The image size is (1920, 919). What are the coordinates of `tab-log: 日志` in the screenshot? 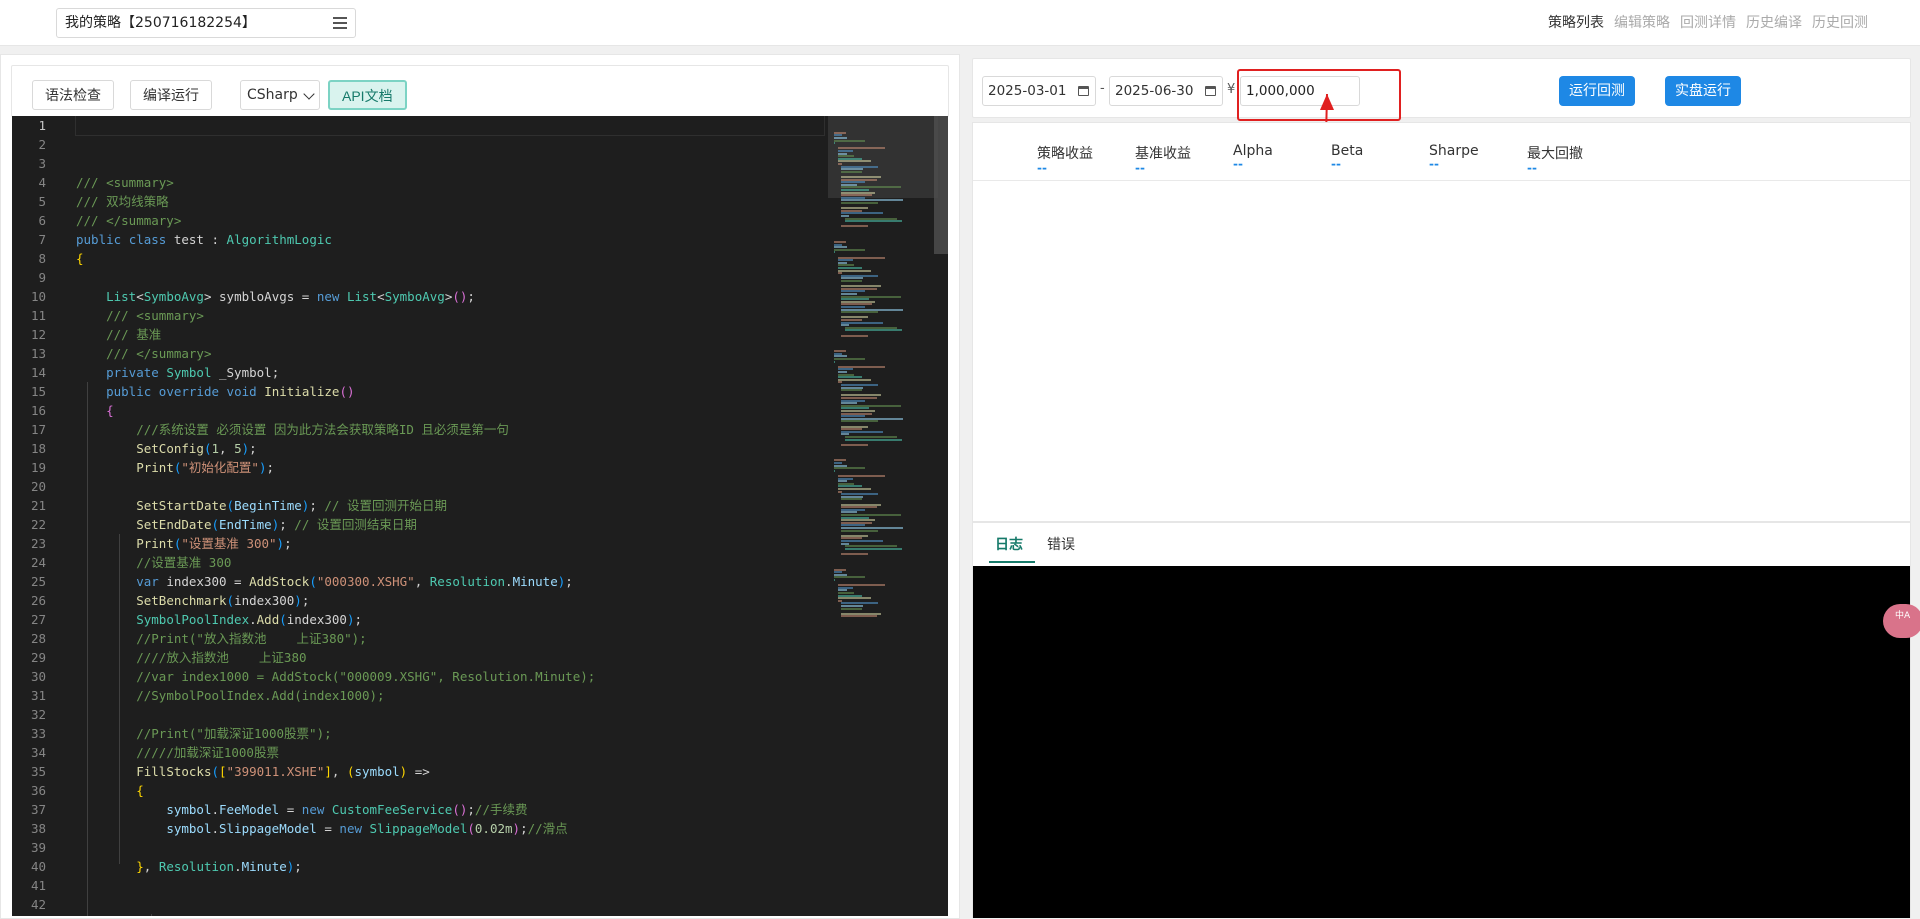 It's located at (1009, 544).